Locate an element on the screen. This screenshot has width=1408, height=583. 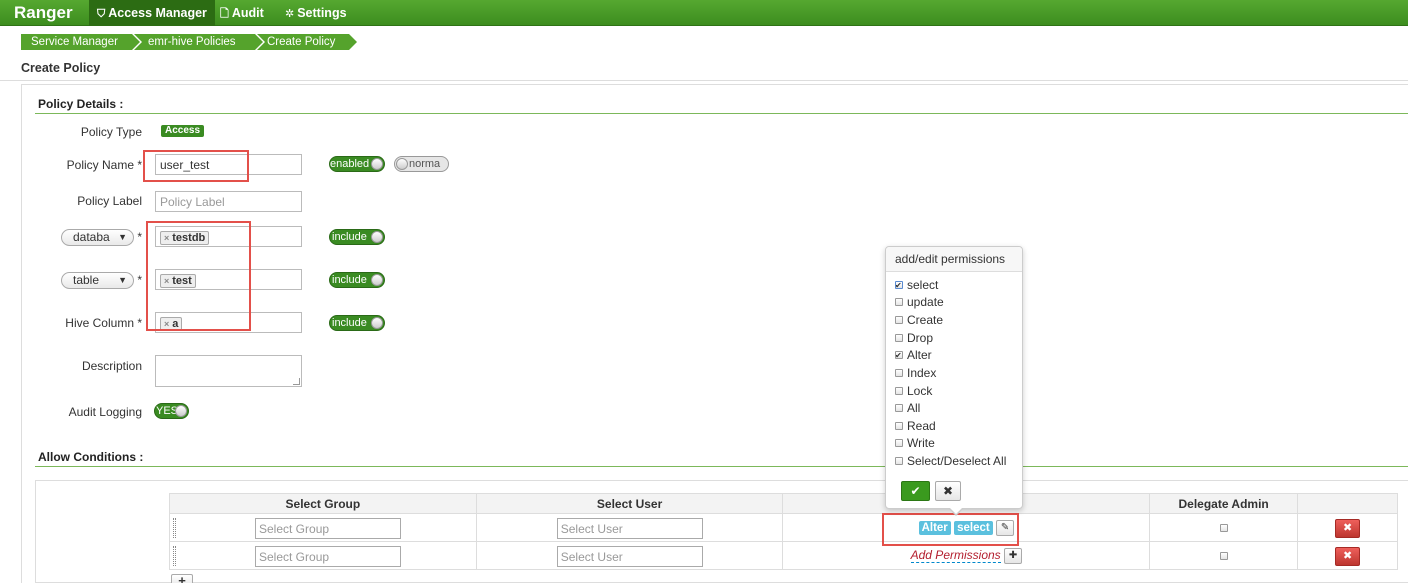
policy-type-label: Policy Type is located at coordinates (111, 132).